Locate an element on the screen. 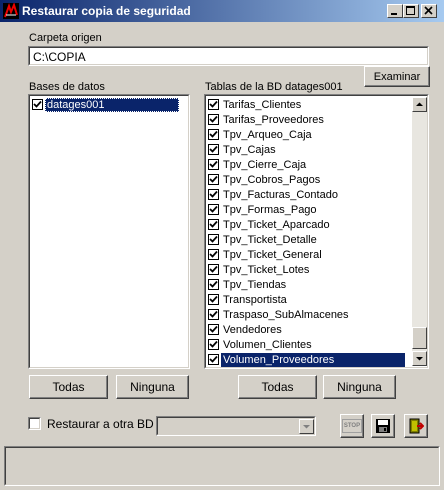 The image size is (444, 490). scroll-up-button is located at coordinates (419, 104).